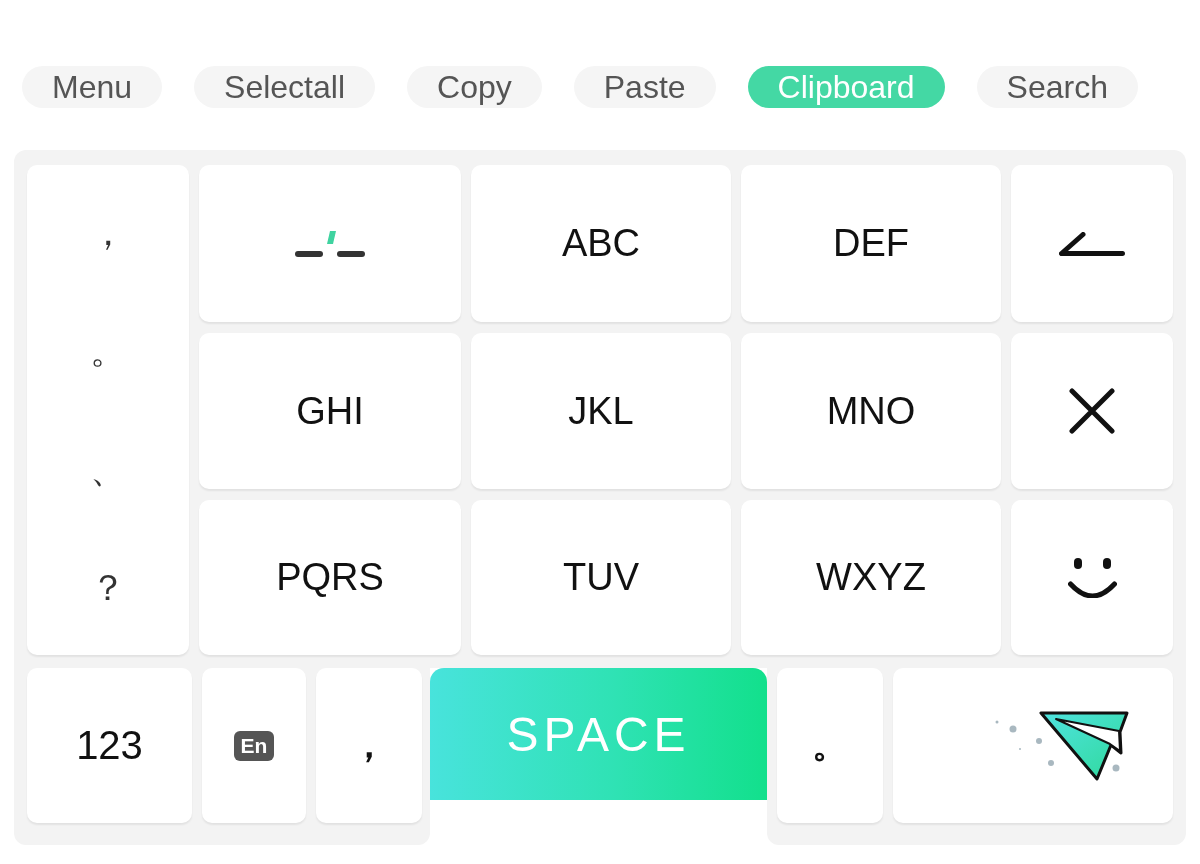 The image size is (1200, 864). What do you see at coordinates (871, 411) in the screenshot?
I see `letter-key: MNO` at bounding box center [871, 411].